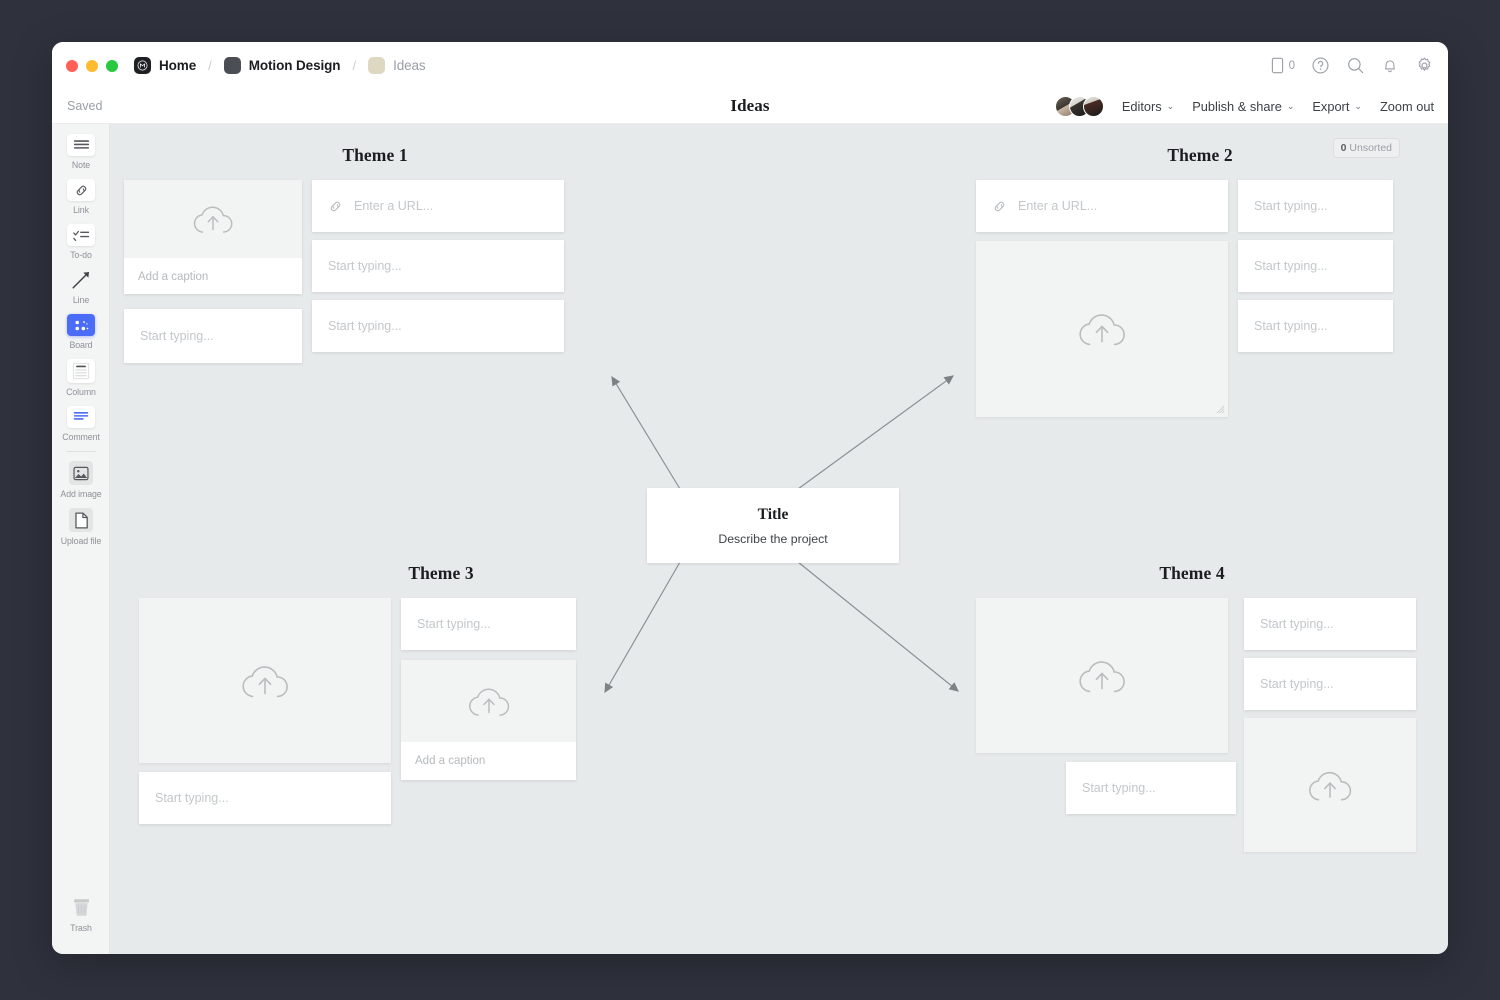  What do you see at coordinates (81, 928) in the screenshot?
I see `sidebar-tool-label: Trash` at bounding box center [81, 928].